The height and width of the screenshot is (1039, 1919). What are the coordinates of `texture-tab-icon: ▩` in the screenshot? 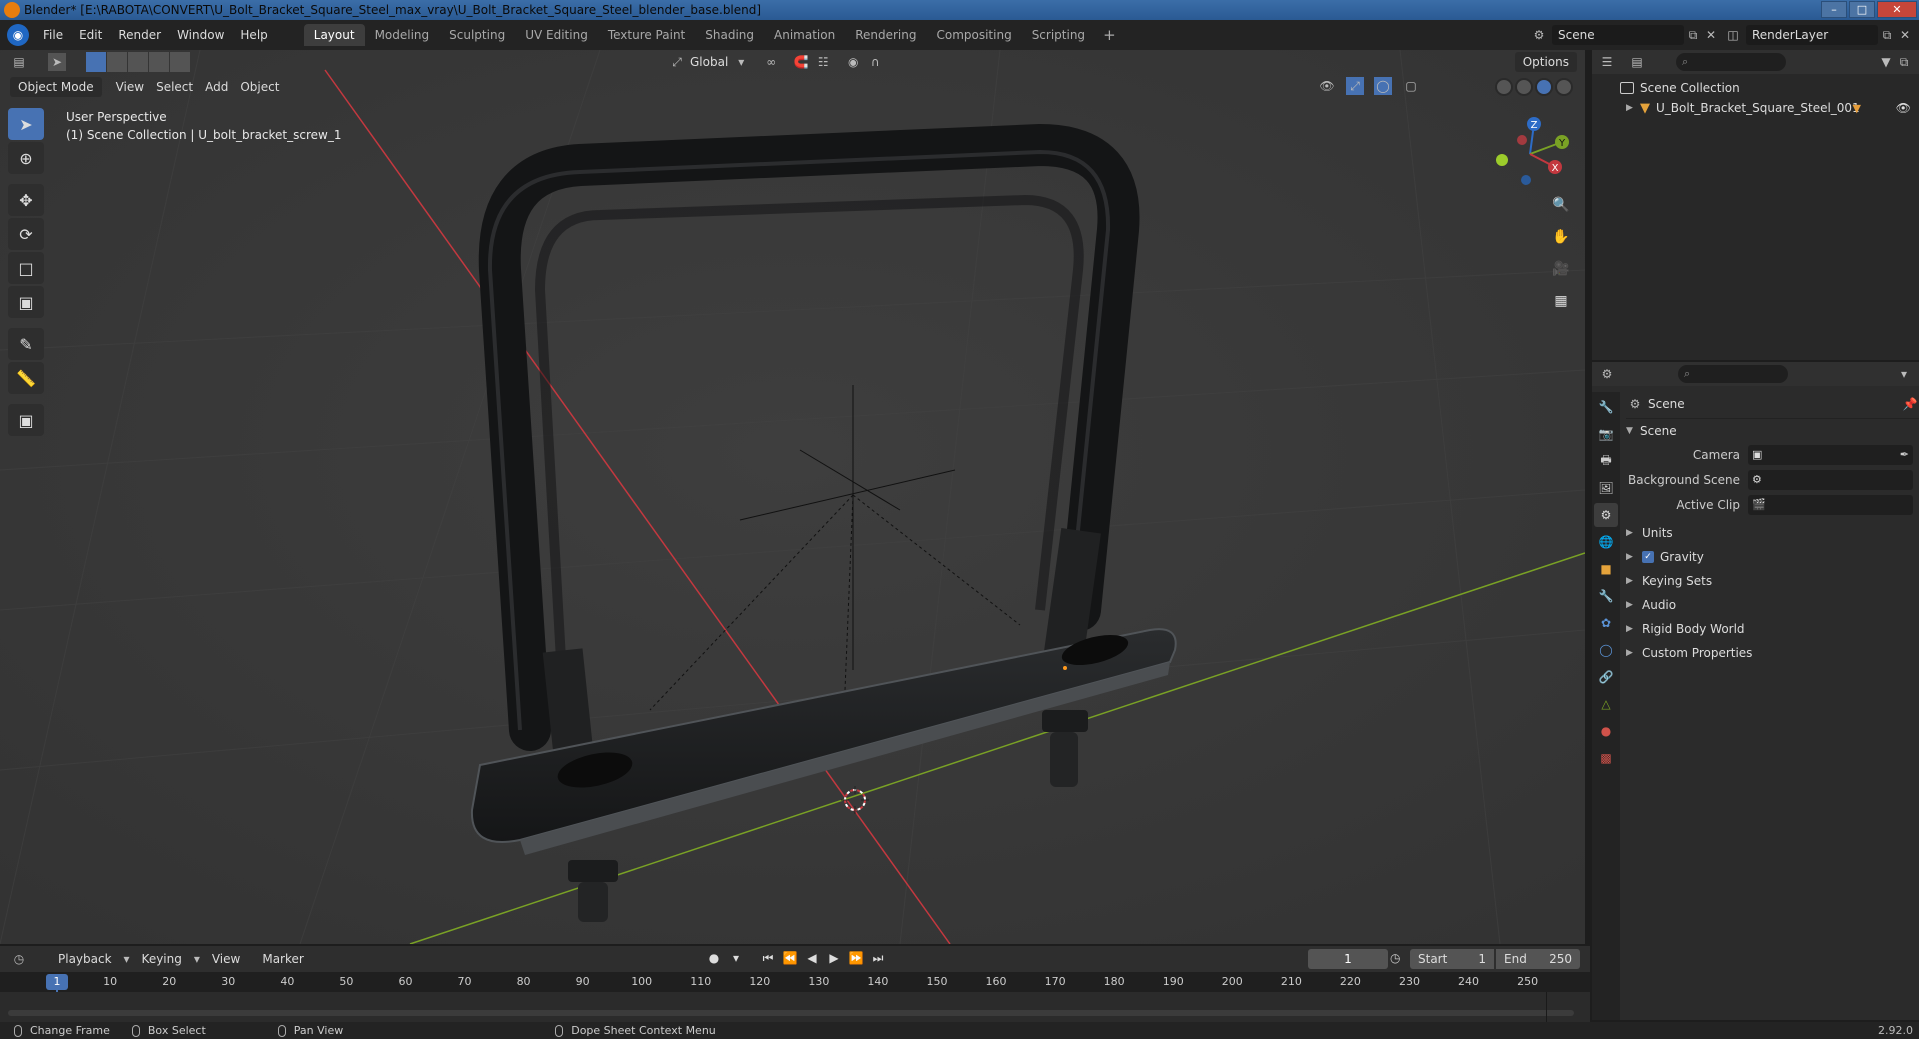 It's located at (1606, 758).